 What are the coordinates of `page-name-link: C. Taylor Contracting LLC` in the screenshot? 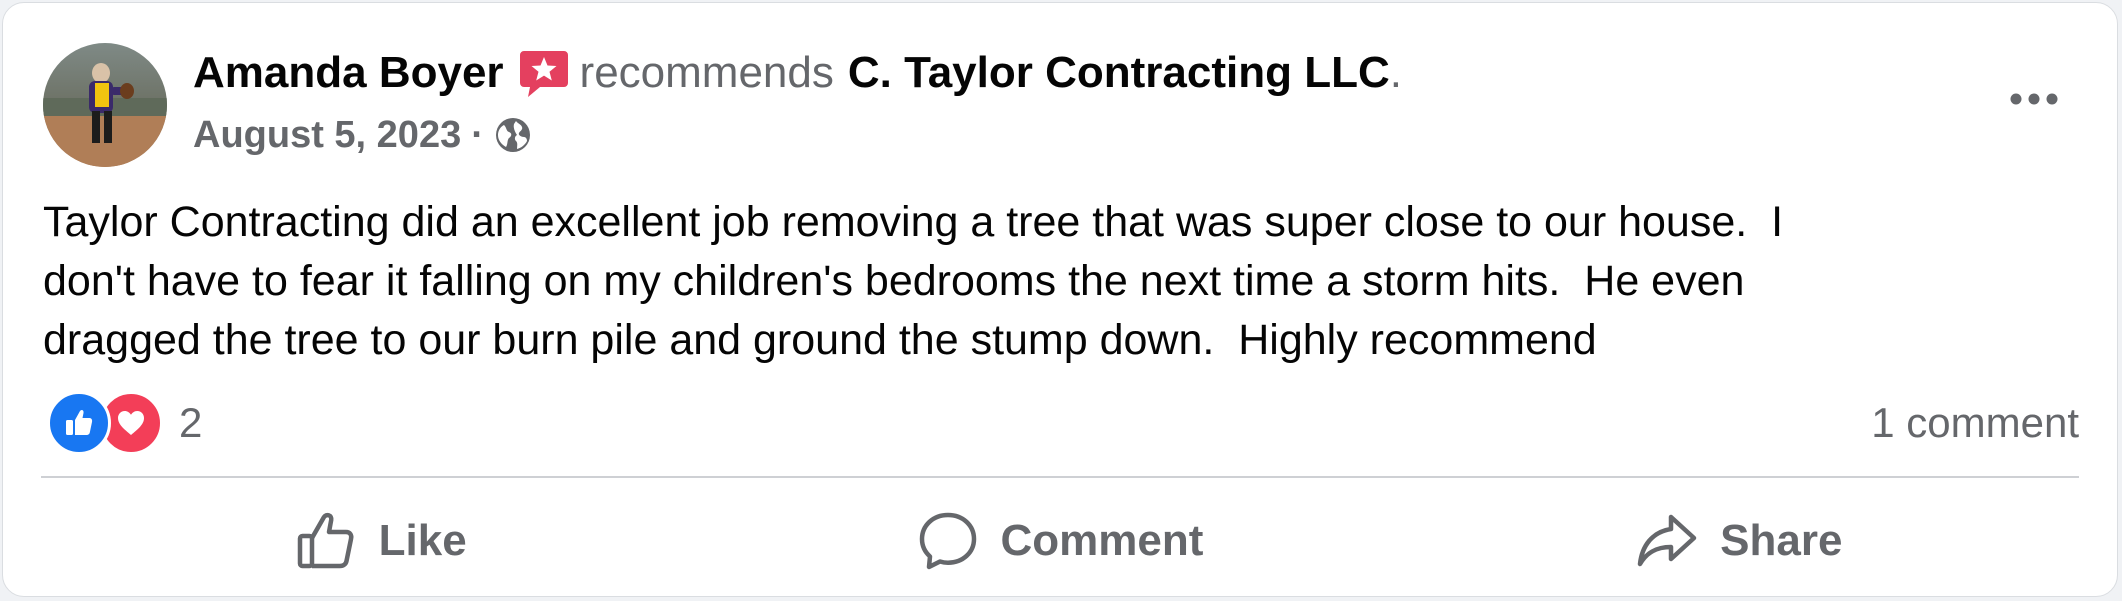 It's located at (1119, 73).